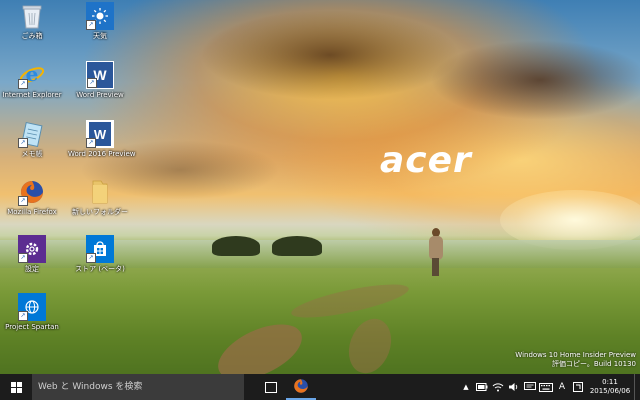  Describe the element at coordinates (32, 95) in the screenshot. I see `desktop-icon-label: Internet Explorer` at that location.